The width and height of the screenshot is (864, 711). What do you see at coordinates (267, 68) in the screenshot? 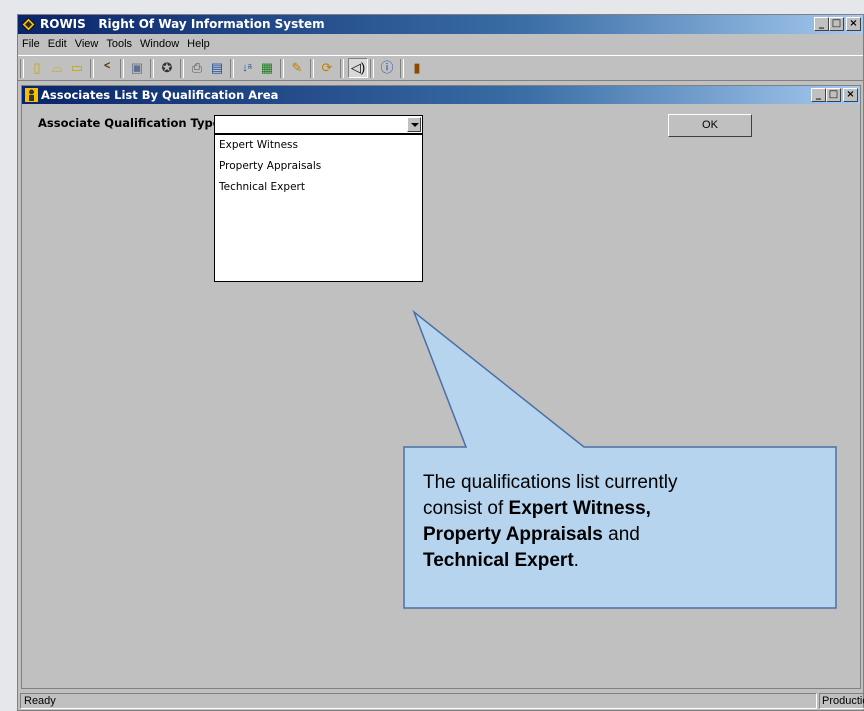
I see `filter-icon: ▦` at bounding box center [267, 68].